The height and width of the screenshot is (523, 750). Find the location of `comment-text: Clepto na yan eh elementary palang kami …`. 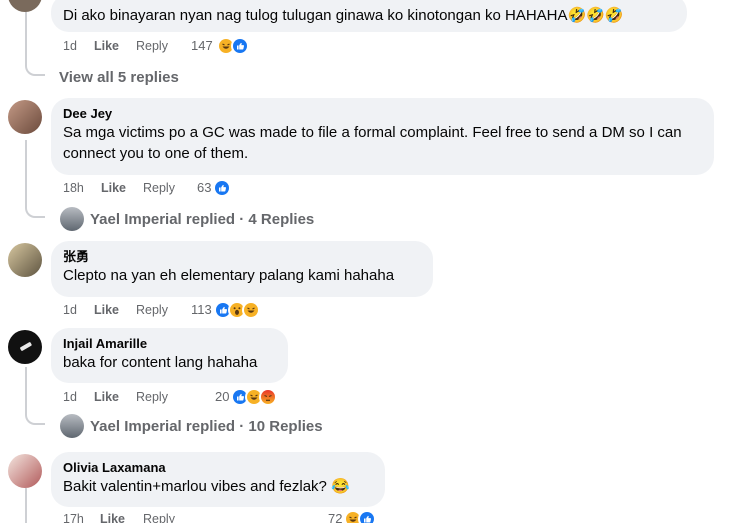

comment-text: Clepto na yan eh elementary palang kami … is located at coordinates (229, 275).